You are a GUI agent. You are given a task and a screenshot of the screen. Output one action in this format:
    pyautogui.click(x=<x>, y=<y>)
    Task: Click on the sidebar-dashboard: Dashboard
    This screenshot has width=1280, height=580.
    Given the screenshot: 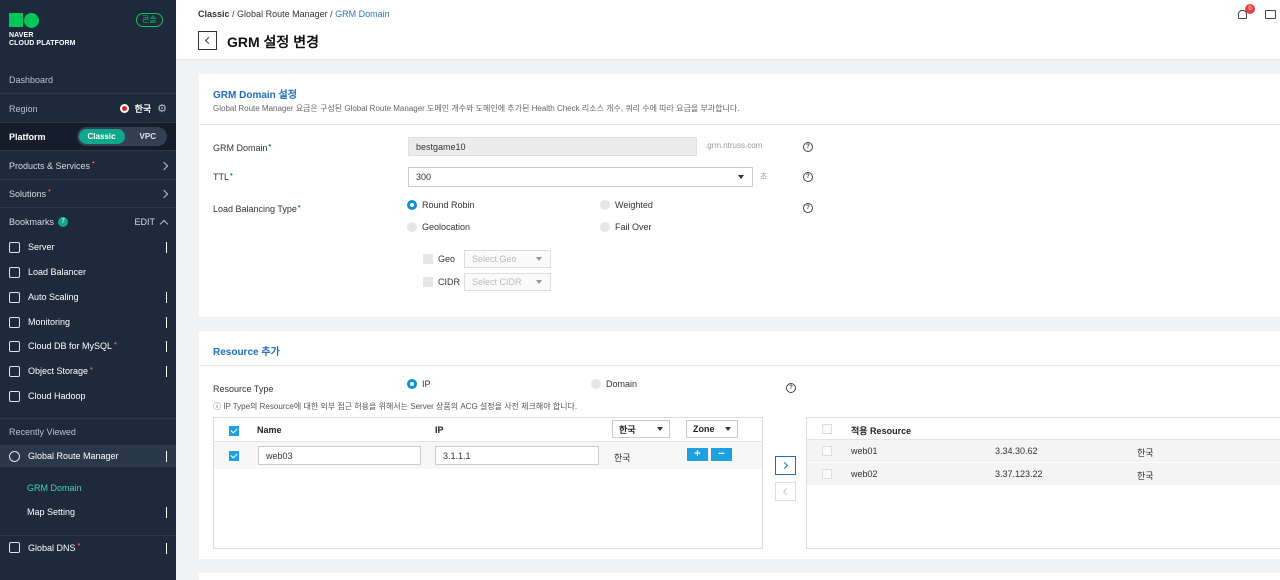 What is the action you would take?
    pyautogui.click(x=88, y=80)
    